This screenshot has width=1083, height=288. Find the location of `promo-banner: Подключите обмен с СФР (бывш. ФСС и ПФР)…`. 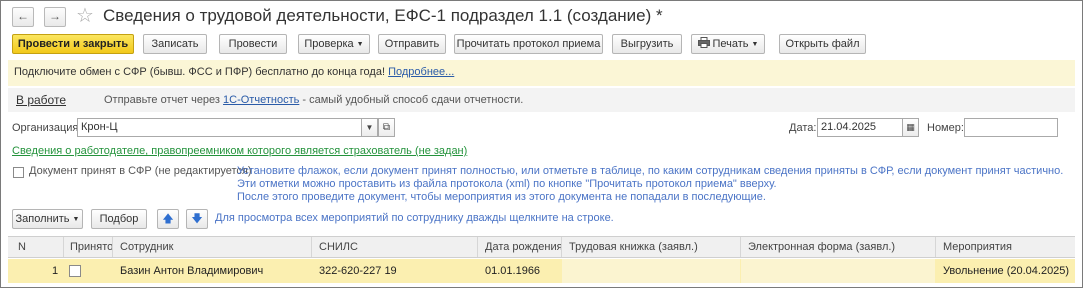

promo-banner: Подключите обмен с СФР (бывш. ФСС и ПФР)… is located at coordinates (541, 73).